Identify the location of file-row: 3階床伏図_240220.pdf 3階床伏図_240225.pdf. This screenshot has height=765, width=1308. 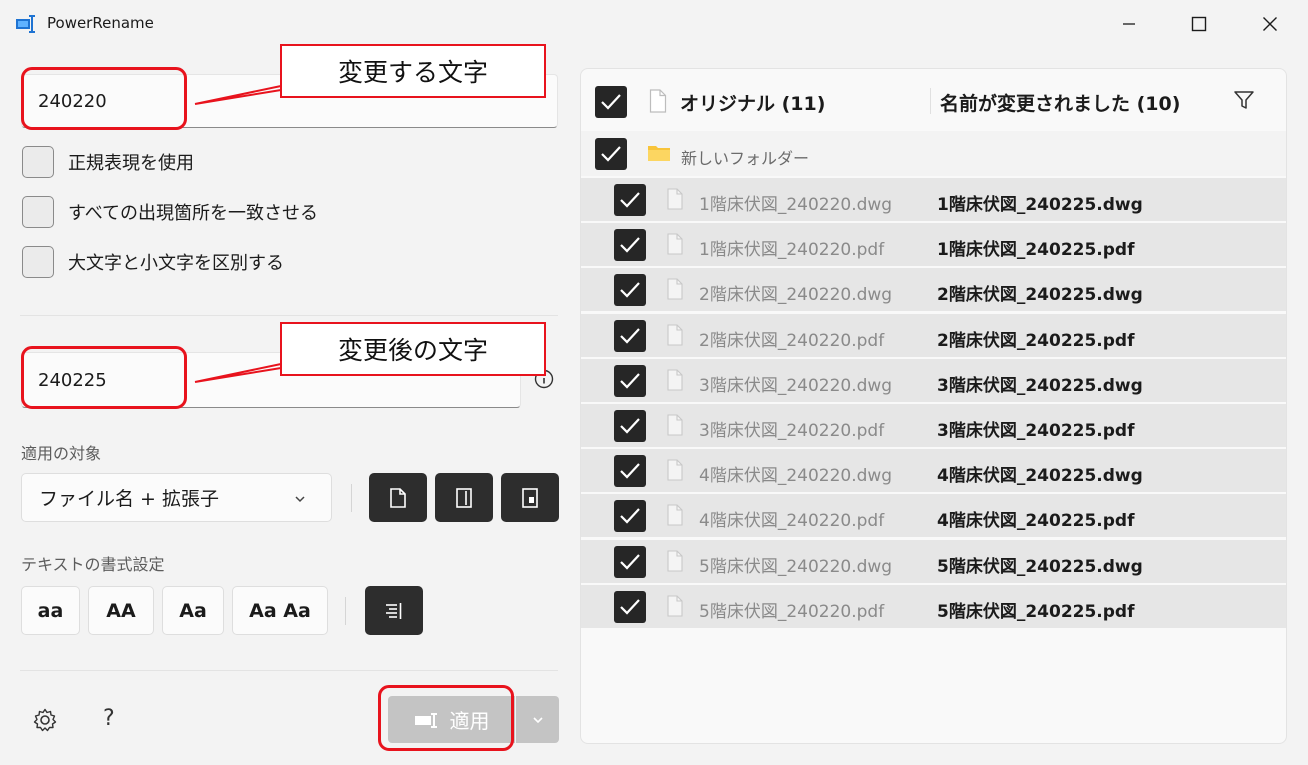
(933, 425).